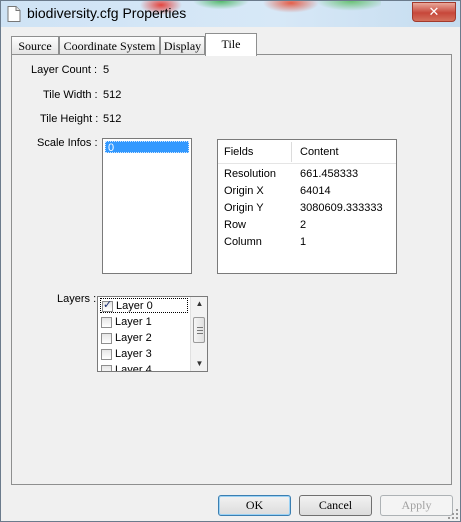 The image size is (461, 522). I want to click on layer-item-0: ✓ Layer 0, so click(144, 305).